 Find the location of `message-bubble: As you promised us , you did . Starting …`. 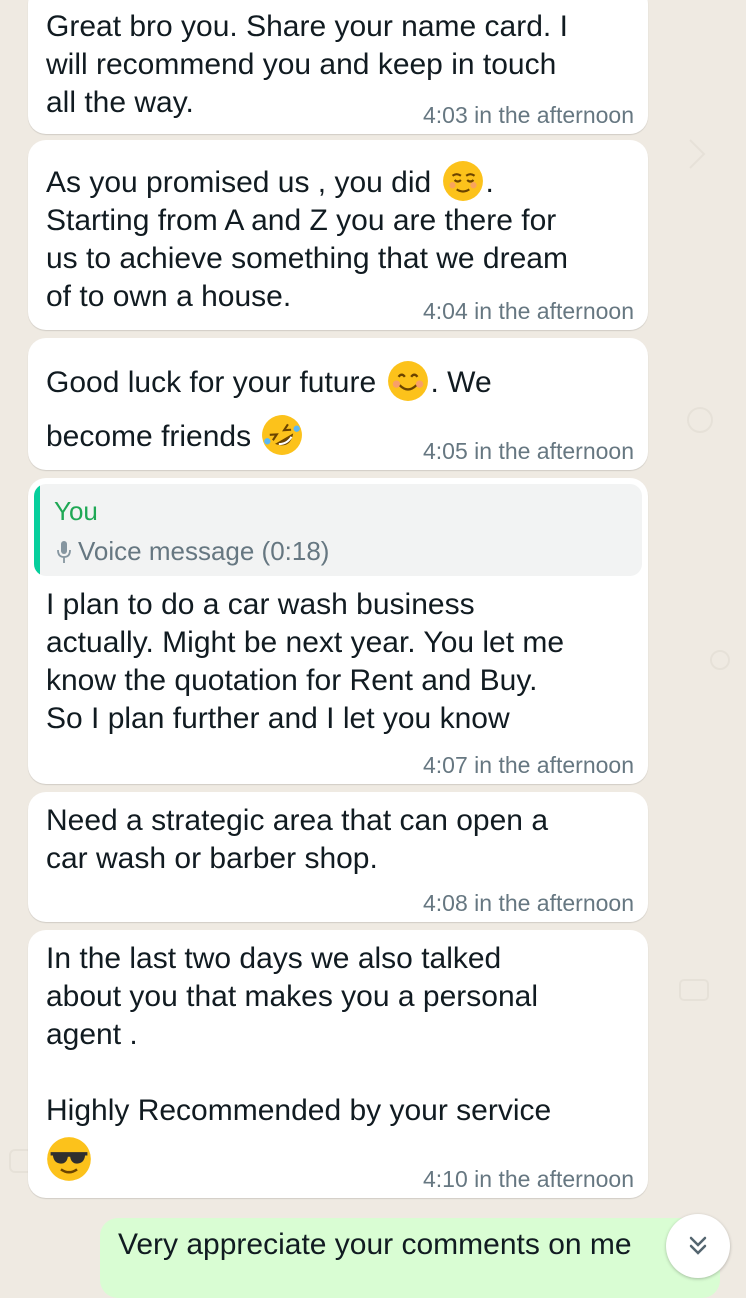

message-bubble: As you promised us , you did . Starting … is located at coordinates (338, 235).